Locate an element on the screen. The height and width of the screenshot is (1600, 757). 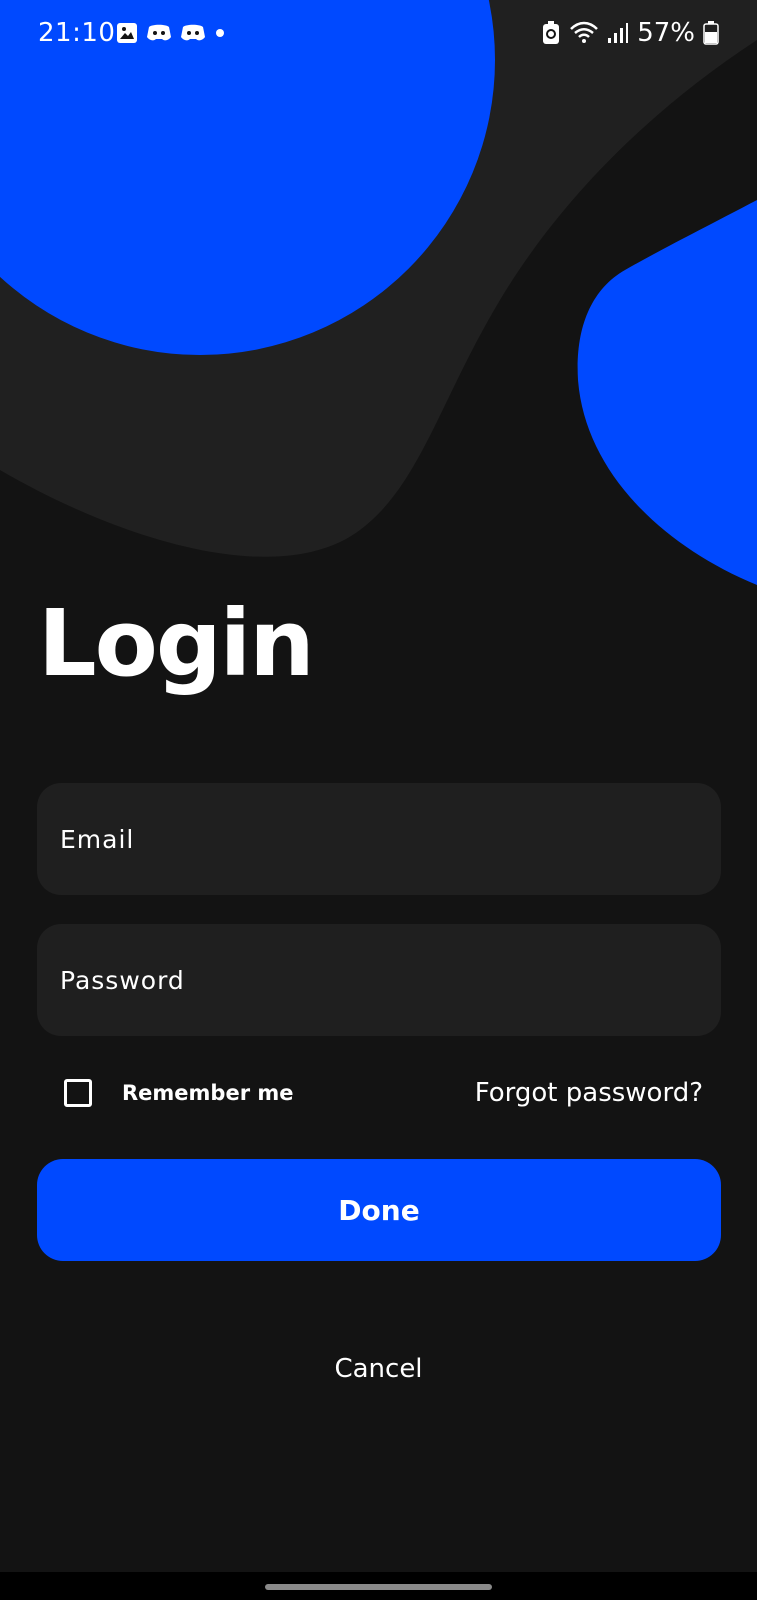
remember-me-label: Remember me is located at coordinates (208, 1093).